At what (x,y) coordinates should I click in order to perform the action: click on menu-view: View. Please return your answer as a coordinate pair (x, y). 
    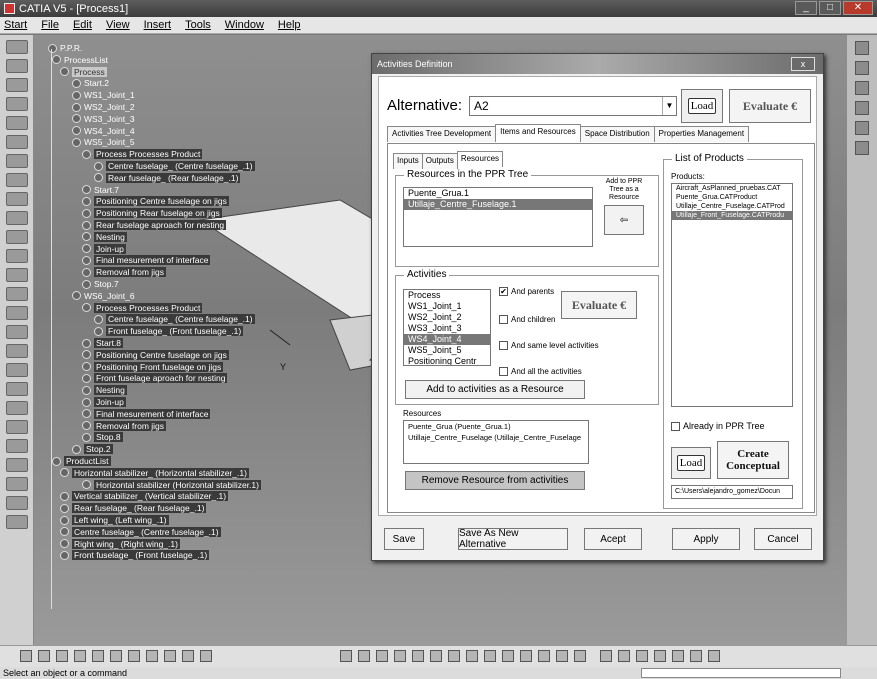
    Looking at the image, I should click on (118, 25).